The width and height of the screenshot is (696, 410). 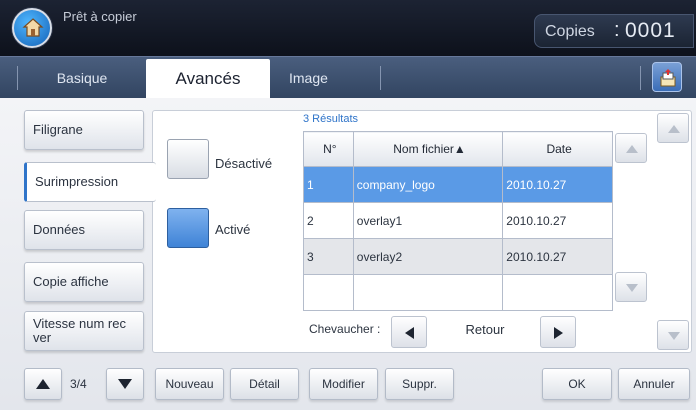 What do you see at coordinates (84, 331) in the screenshot?
I see `side-menu-vitesse-num: Vitesse num rec ver` at bounding box center [84, 331].